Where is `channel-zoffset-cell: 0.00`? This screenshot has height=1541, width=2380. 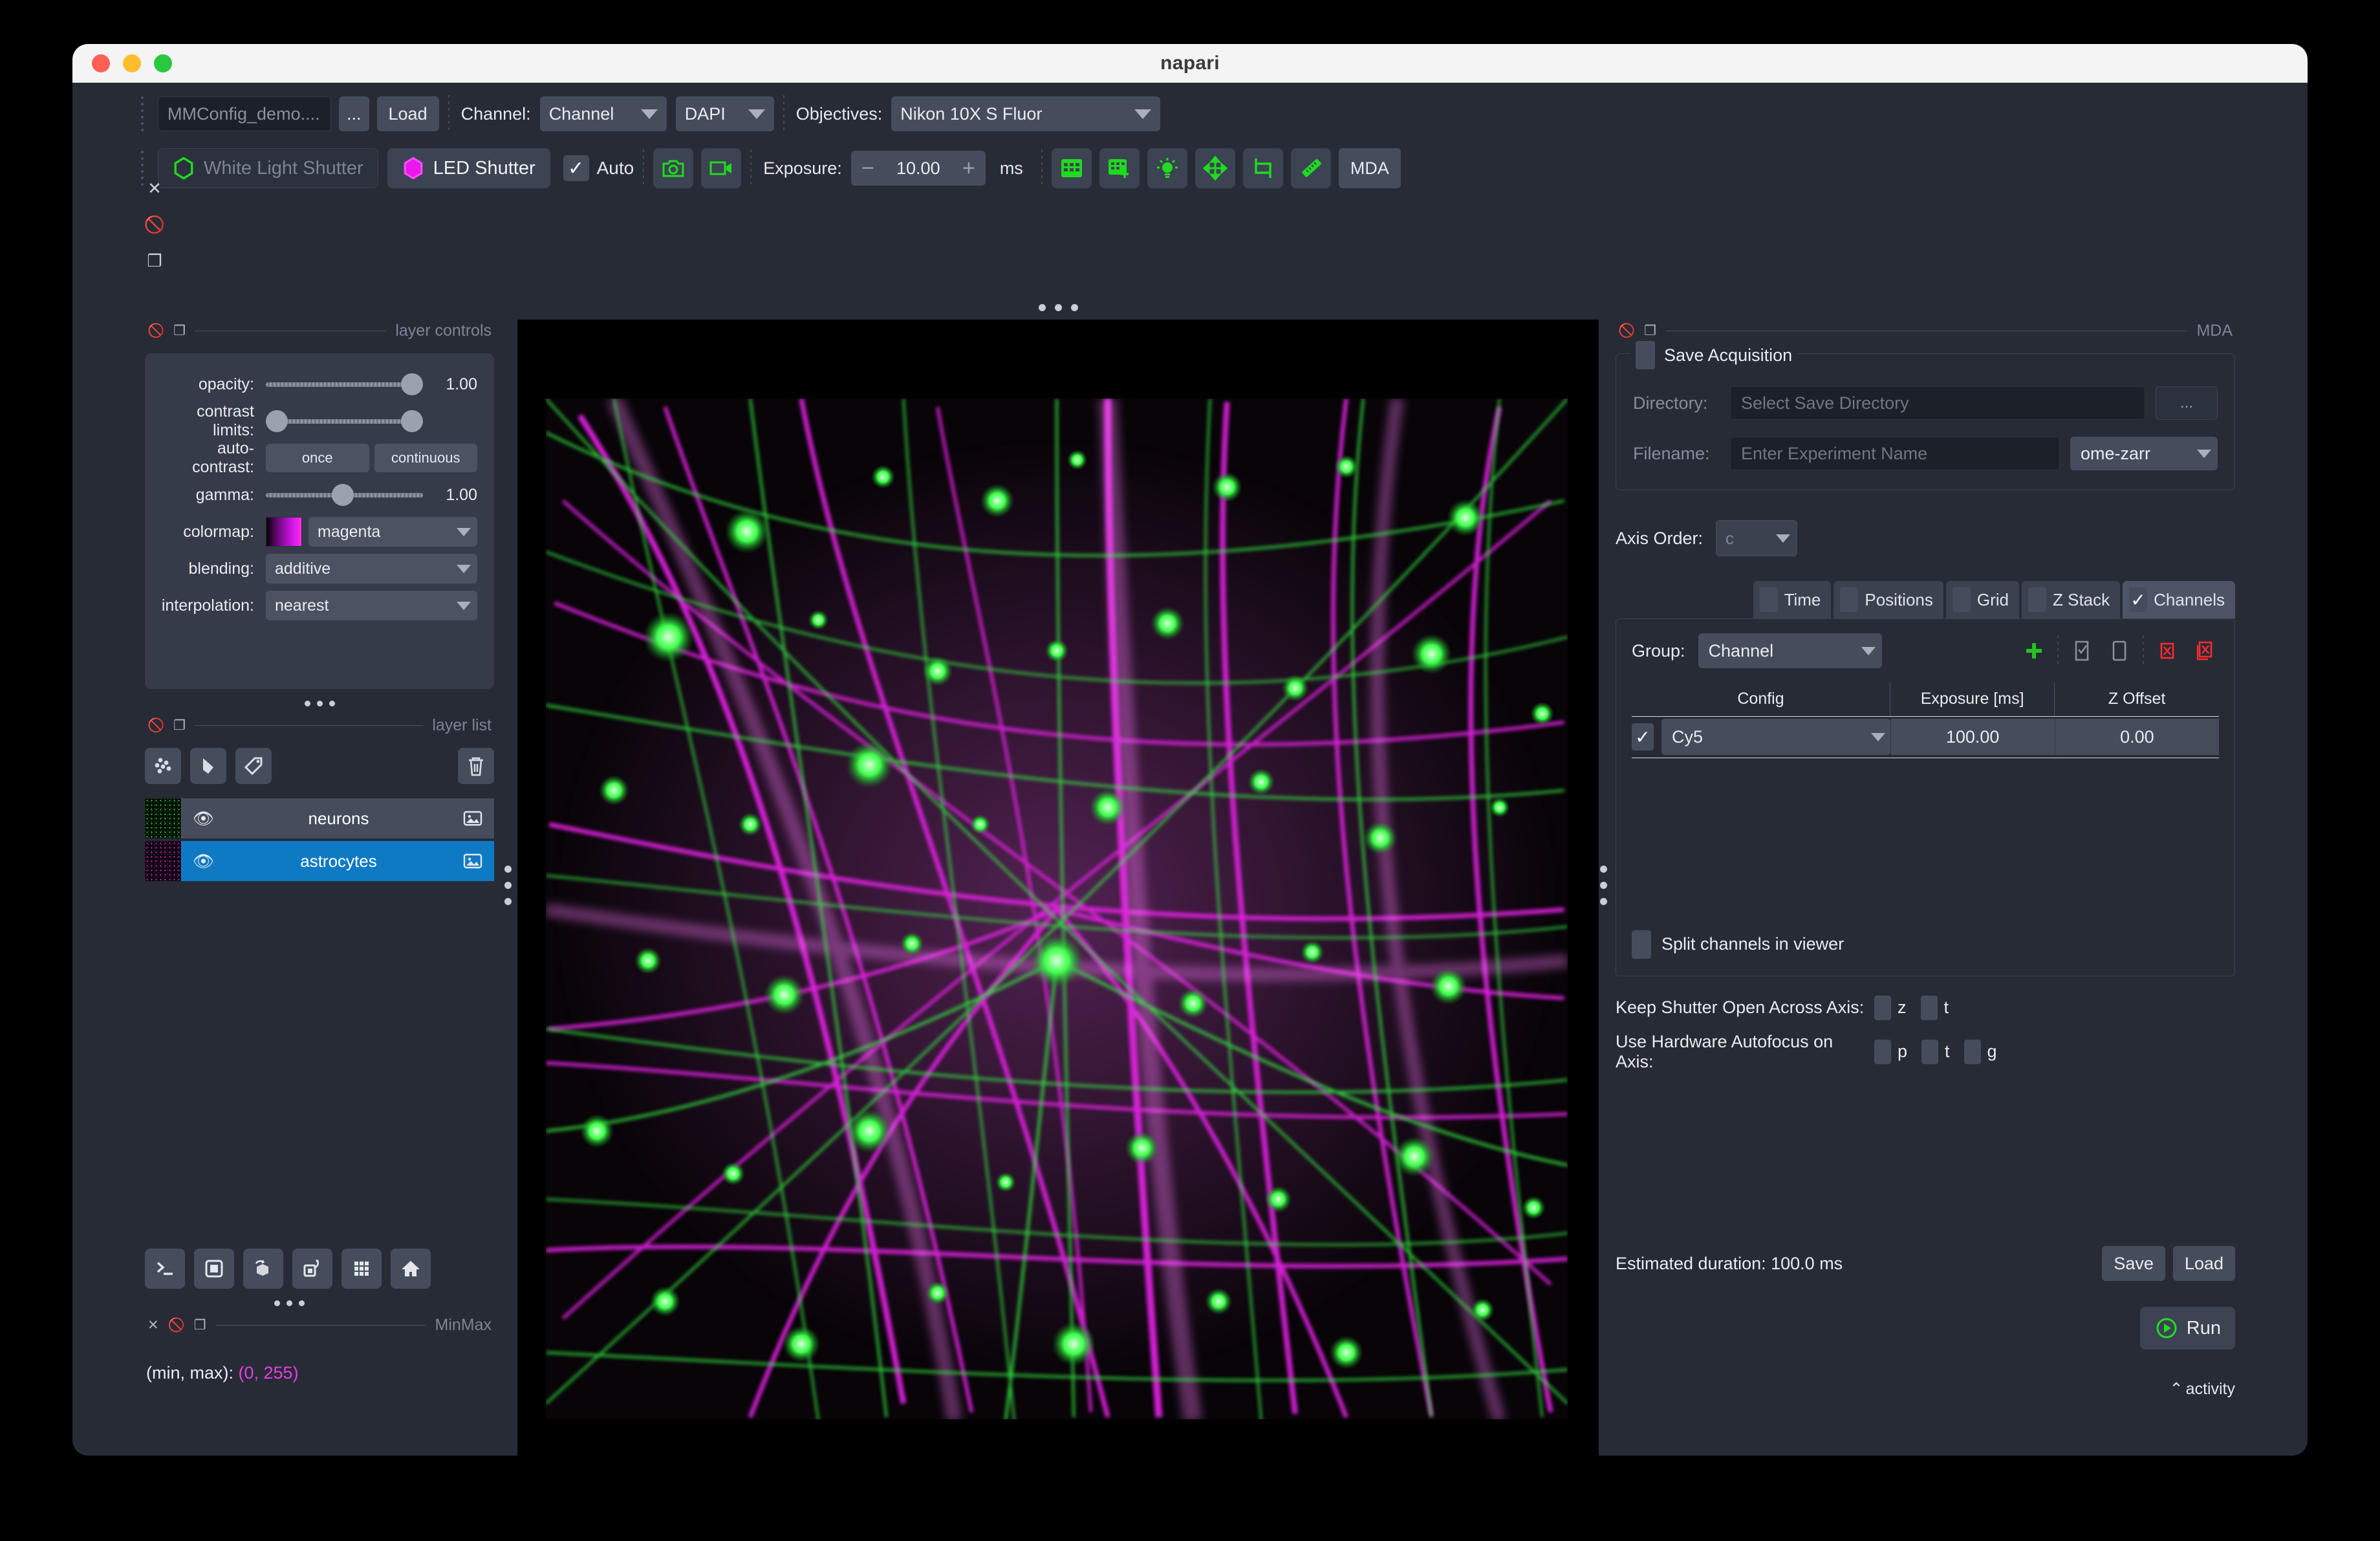
channel-zoffset-cell: 0.00 is located at coordinates (2136, 737).